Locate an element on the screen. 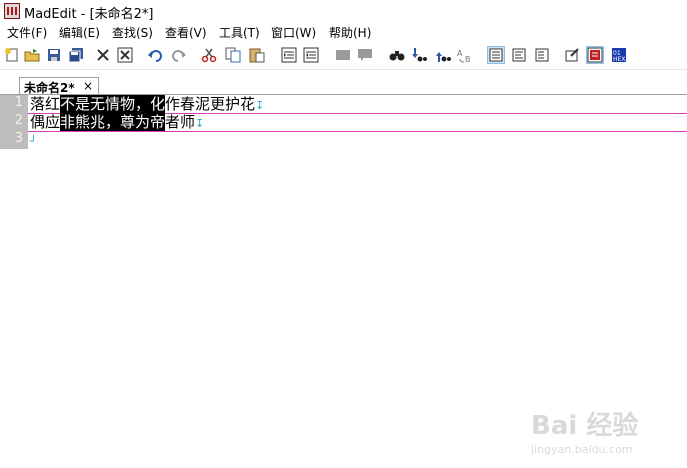  text-line: 落红不是无情物，化作春泥更护花↧ is located at coordinates (147, 104).